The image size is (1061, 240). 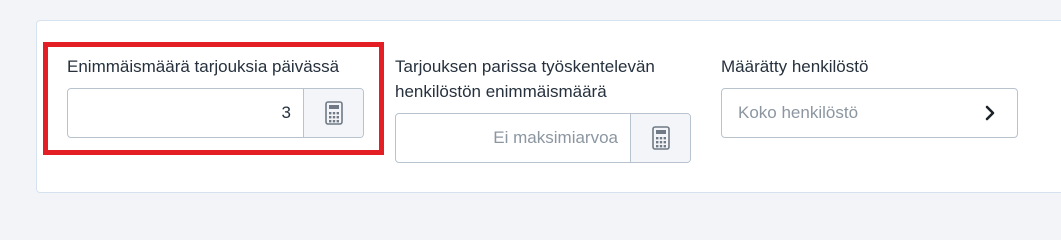 I want to click on assigned-staff-field: Määrätty henkilöstö, so click(x=794, y=66).